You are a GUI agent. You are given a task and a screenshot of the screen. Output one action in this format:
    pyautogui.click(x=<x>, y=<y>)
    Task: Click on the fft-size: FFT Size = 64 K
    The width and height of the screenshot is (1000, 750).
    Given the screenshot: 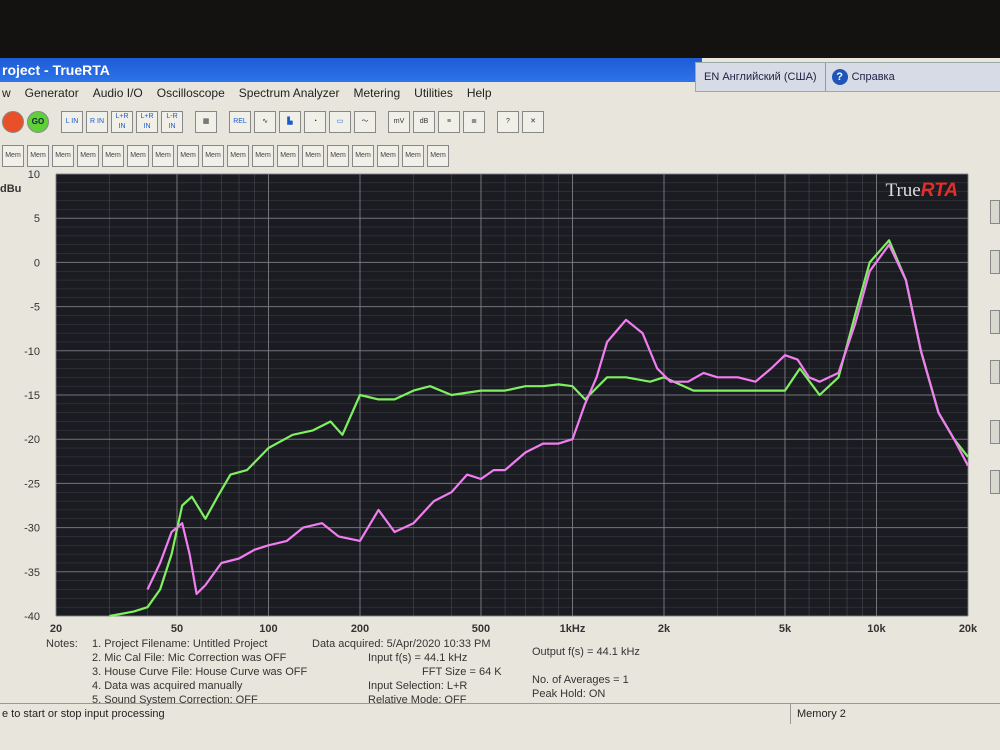 What is the action you would take?
    pyautogui.click(x=462, y=672)
    